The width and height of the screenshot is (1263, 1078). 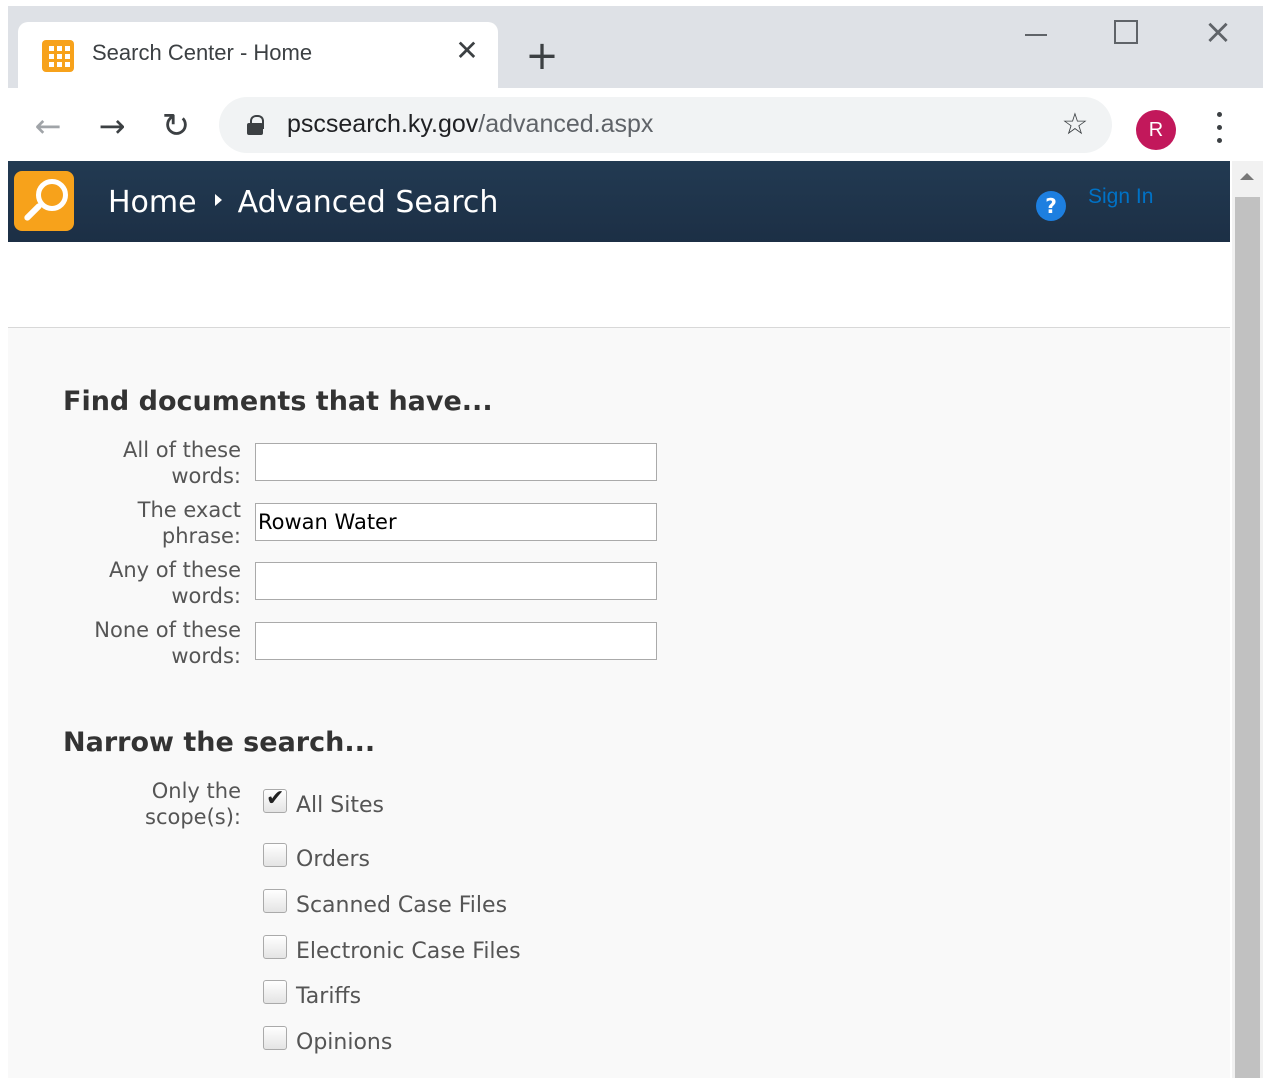 What do you see at coordinates (1247, 637) in the screenshot?
I see `scrollbar-thumb` at bounding box center [1247, 637].